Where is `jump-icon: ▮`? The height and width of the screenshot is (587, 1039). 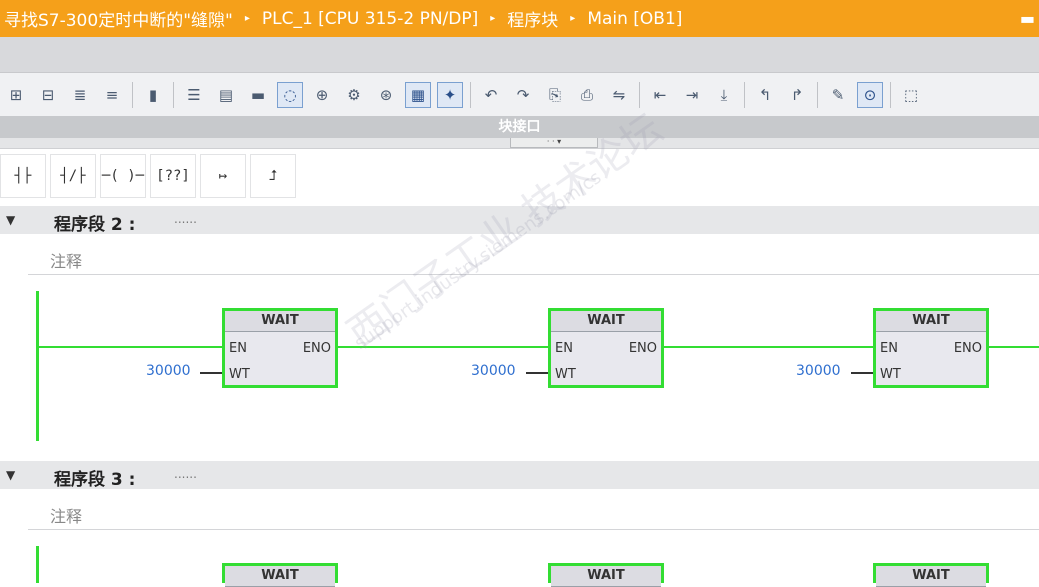
jump-icon: ▮ is located at coordinates (153, 95).